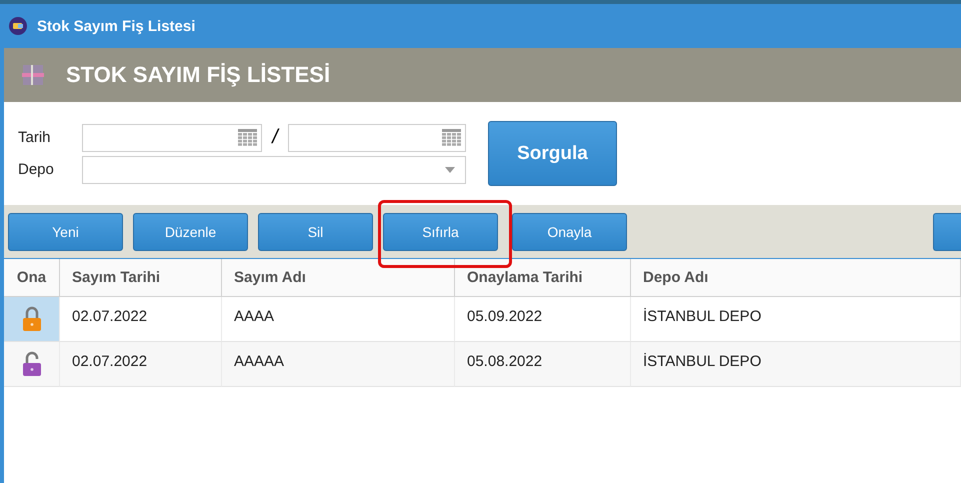  I want to click on column-header: Sayım Adı, so click(338, 278).